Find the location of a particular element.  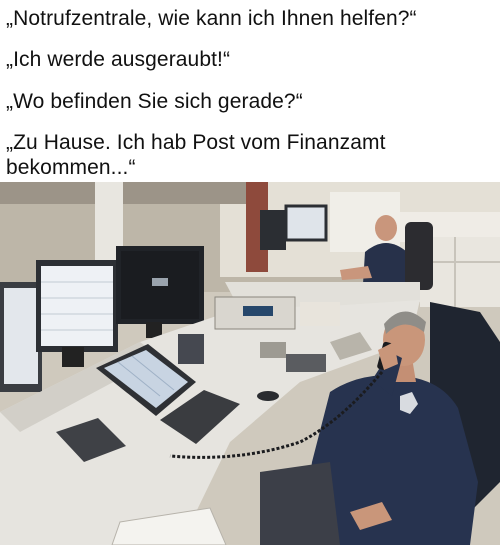

caption-line-caller-answer-cont: bekommen...“ is located at coordinates (71, 167).